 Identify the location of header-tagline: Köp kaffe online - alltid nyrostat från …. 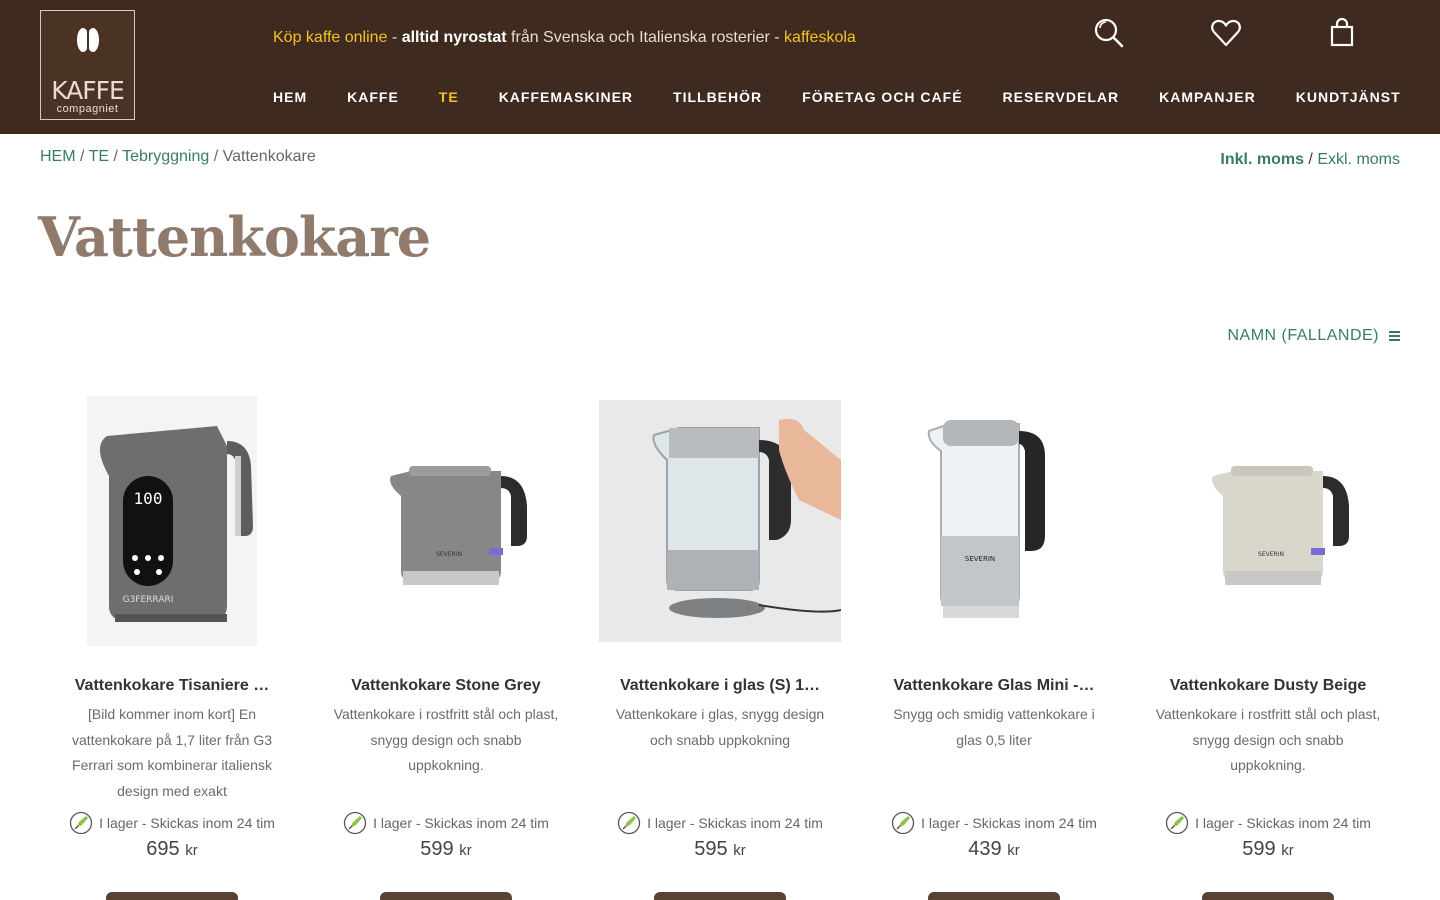
(564, 38).